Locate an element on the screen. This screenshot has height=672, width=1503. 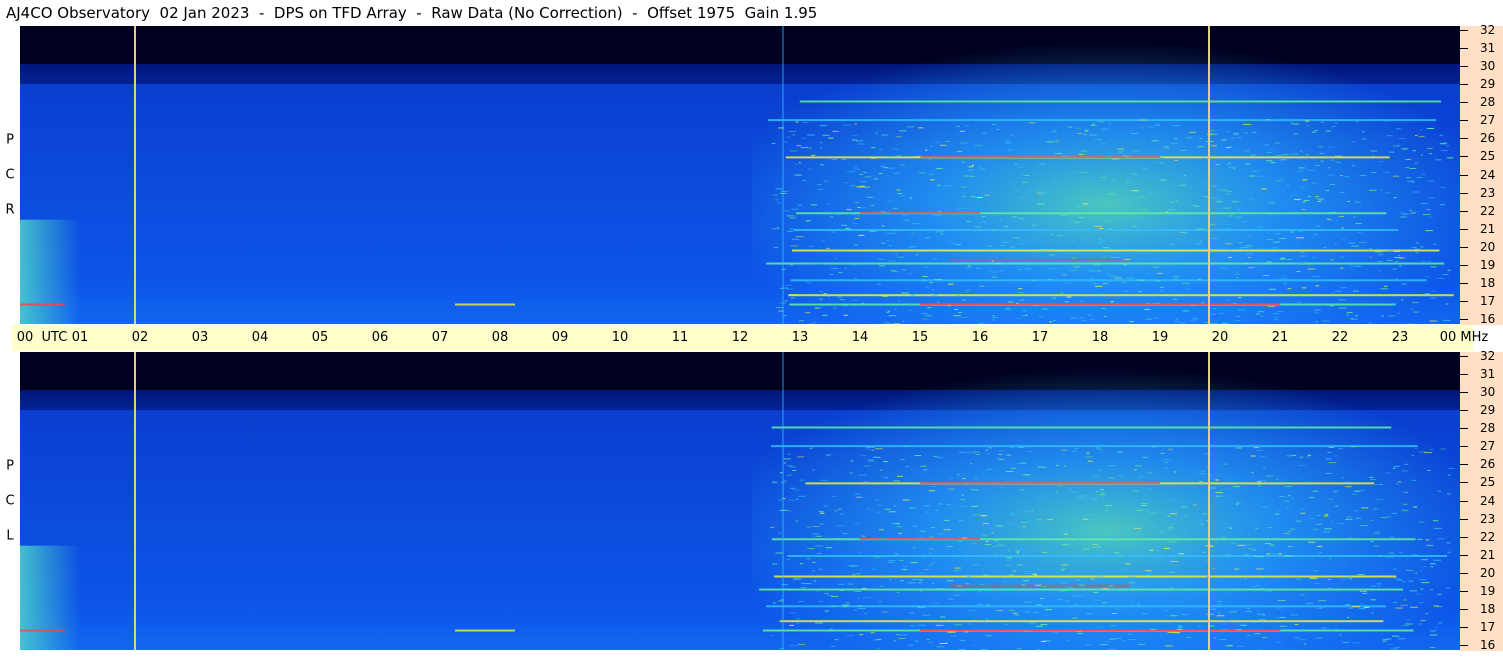
freq-tick-mark is located at coordinates (1464, 301).